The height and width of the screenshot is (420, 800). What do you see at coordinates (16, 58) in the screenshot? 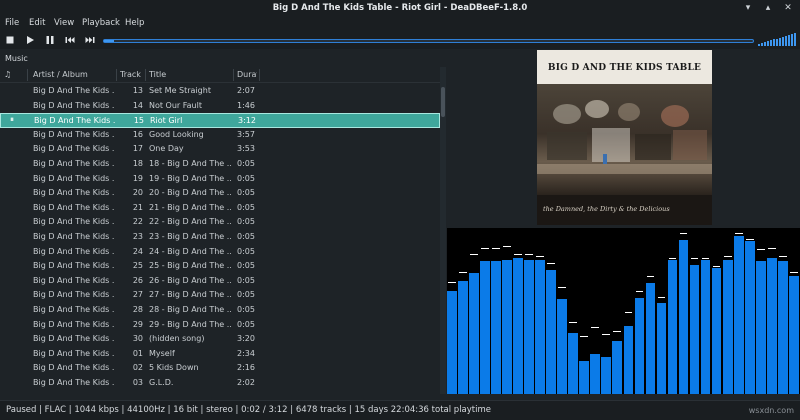
I see `tab-music: Music` at bounding box center [16, 58].